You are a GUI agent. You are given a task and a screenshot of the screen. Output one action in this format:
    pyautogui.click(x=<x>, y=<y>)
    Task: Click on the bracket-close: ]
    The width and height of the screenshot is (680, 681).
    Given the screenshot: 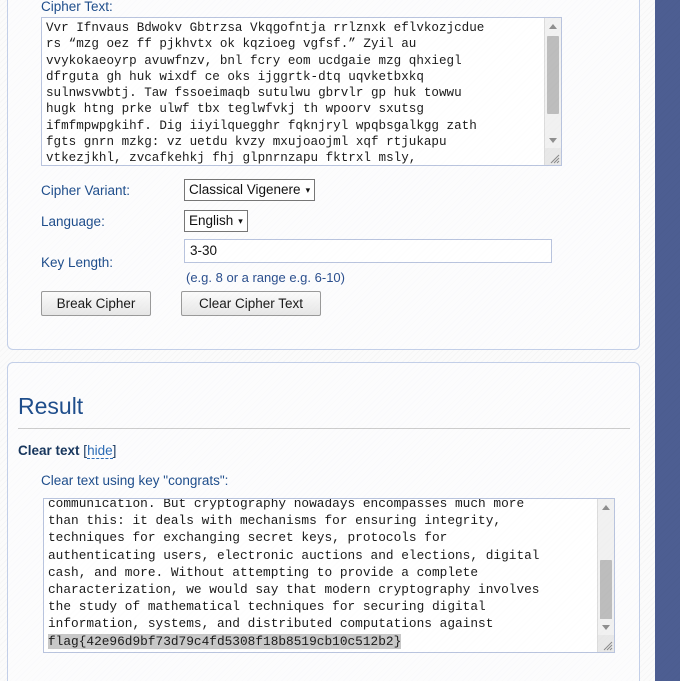 What is the action you would take?
    pyautogui.click(x=114, y=450)
    